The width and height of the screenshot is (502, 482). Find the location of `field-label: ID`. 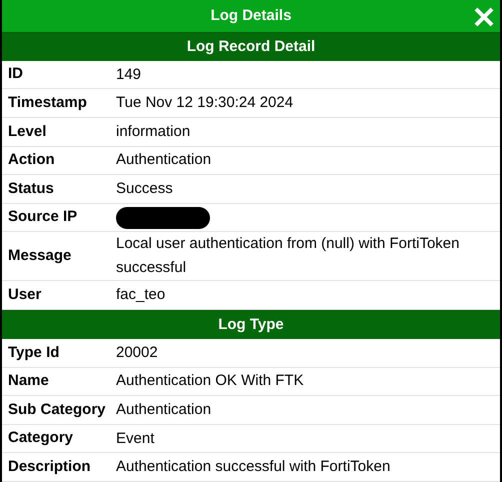

field-label: ID is located at coordinates (16, 74).